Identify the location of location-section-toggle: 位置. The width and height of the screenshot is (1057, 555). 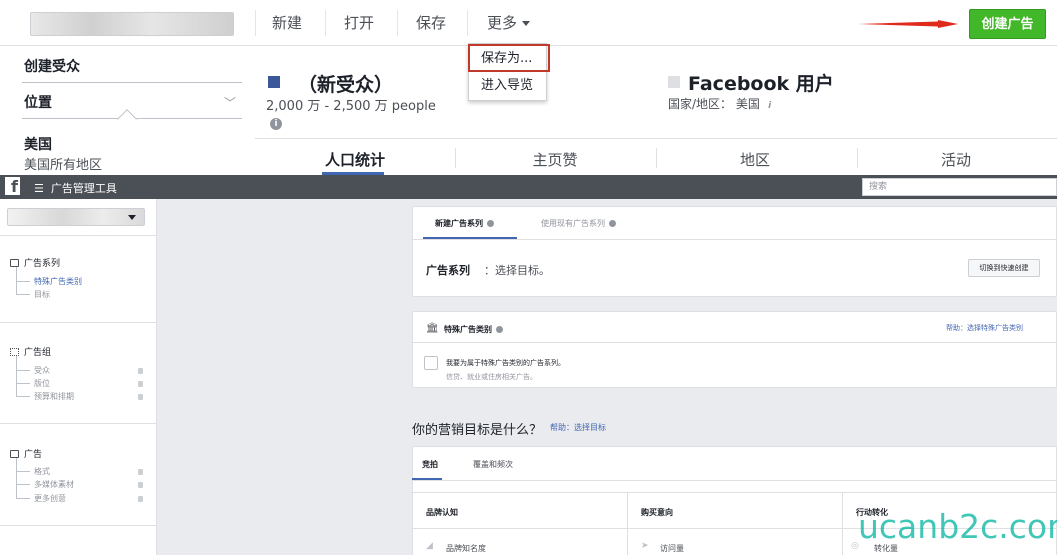
(38, 102).